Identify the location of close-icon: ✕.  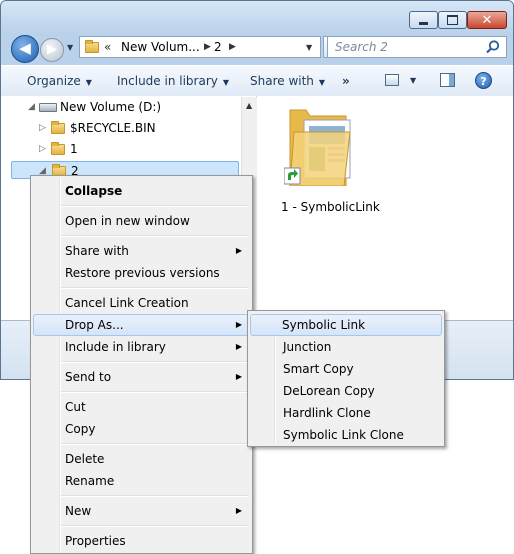
(487, 20).